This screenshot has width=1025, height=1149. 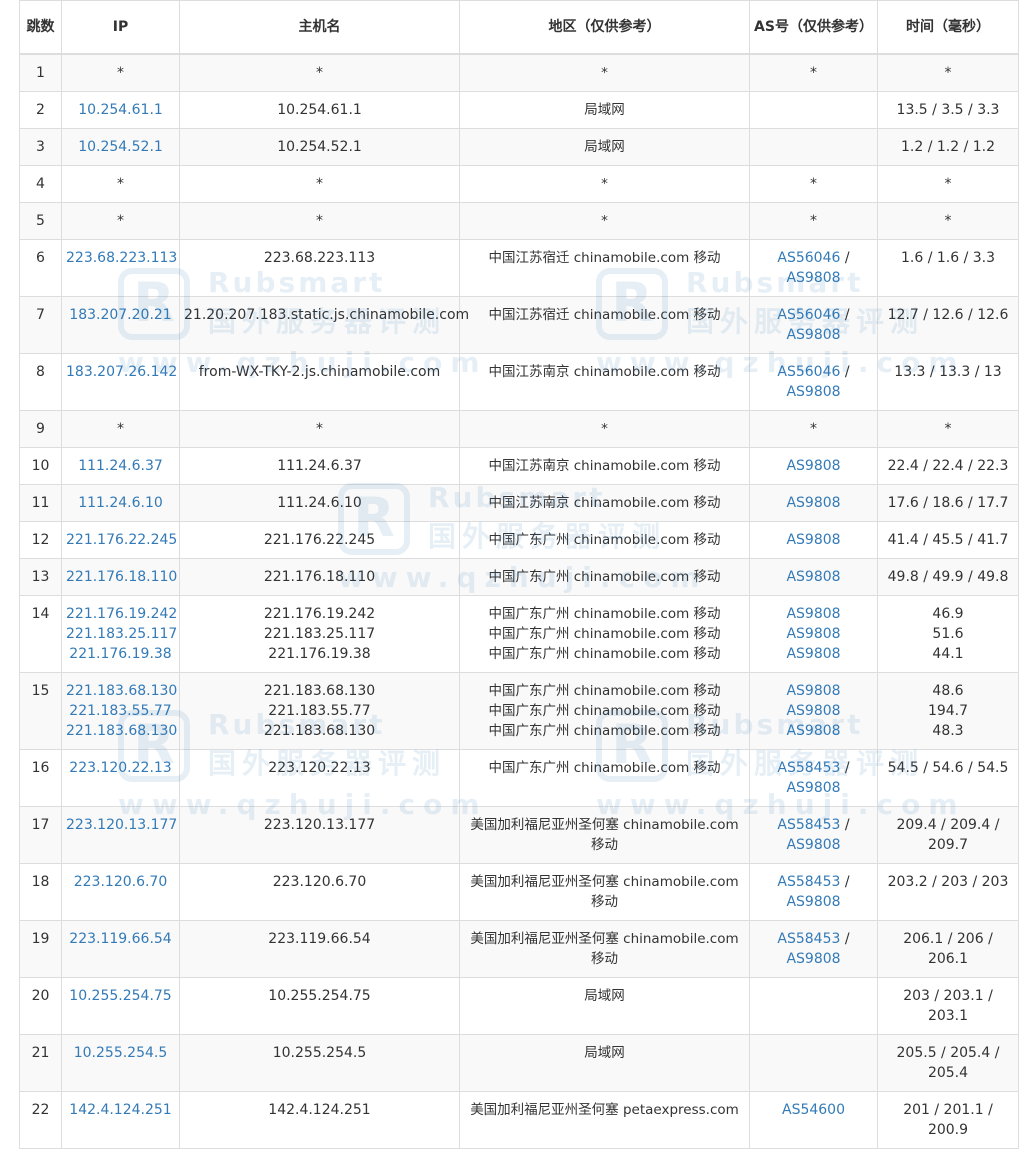 What do you see at coordinates (121, 258) in the screenshot?
I see `ip-link: 223.68.223.113` at bounding box center [121, 258].